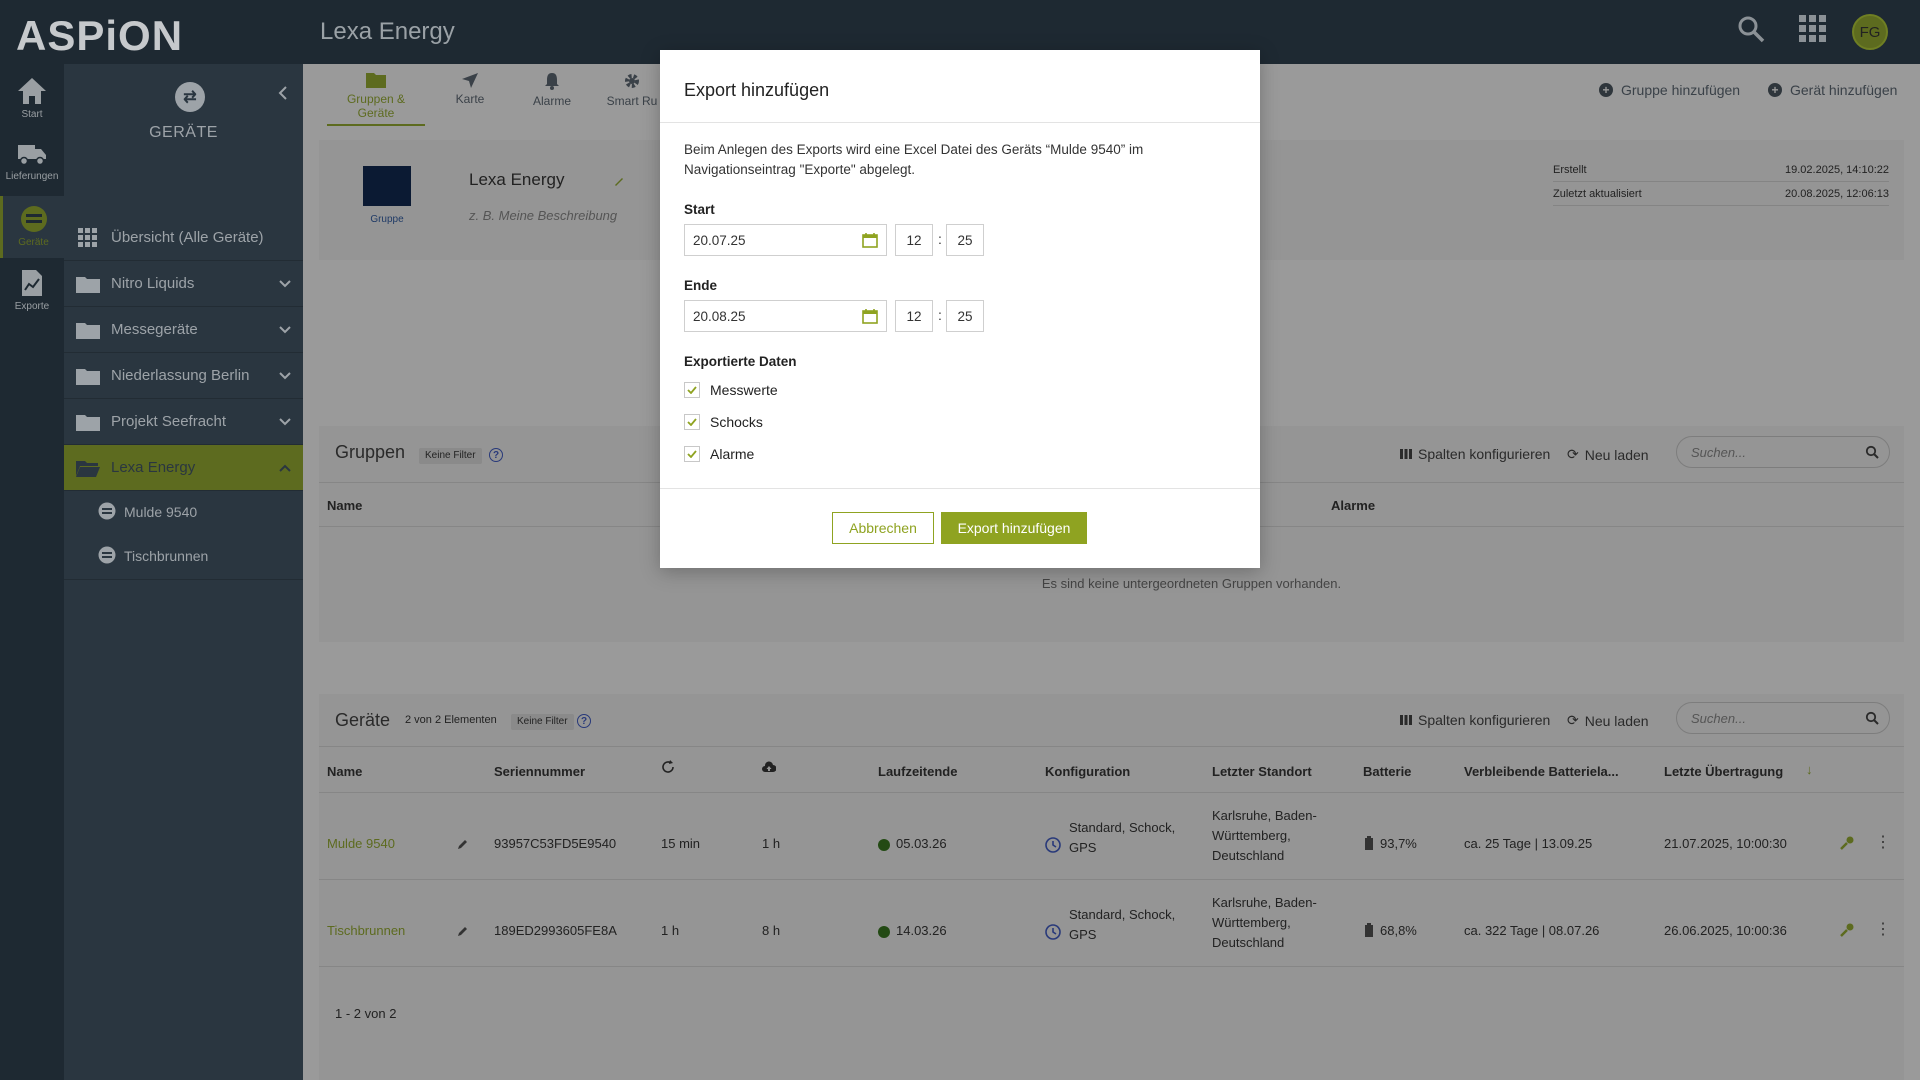  What do you see at coordinates (670, 930) in the screenshot?
I see `measure-interval: 1 h` at bounding box center [670, 930].